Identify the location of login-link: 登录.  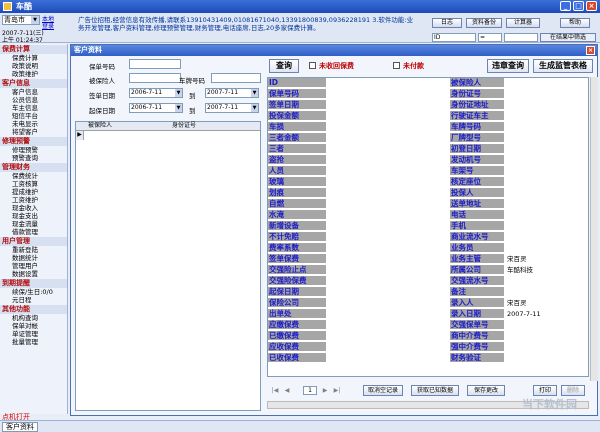
(48, 25).